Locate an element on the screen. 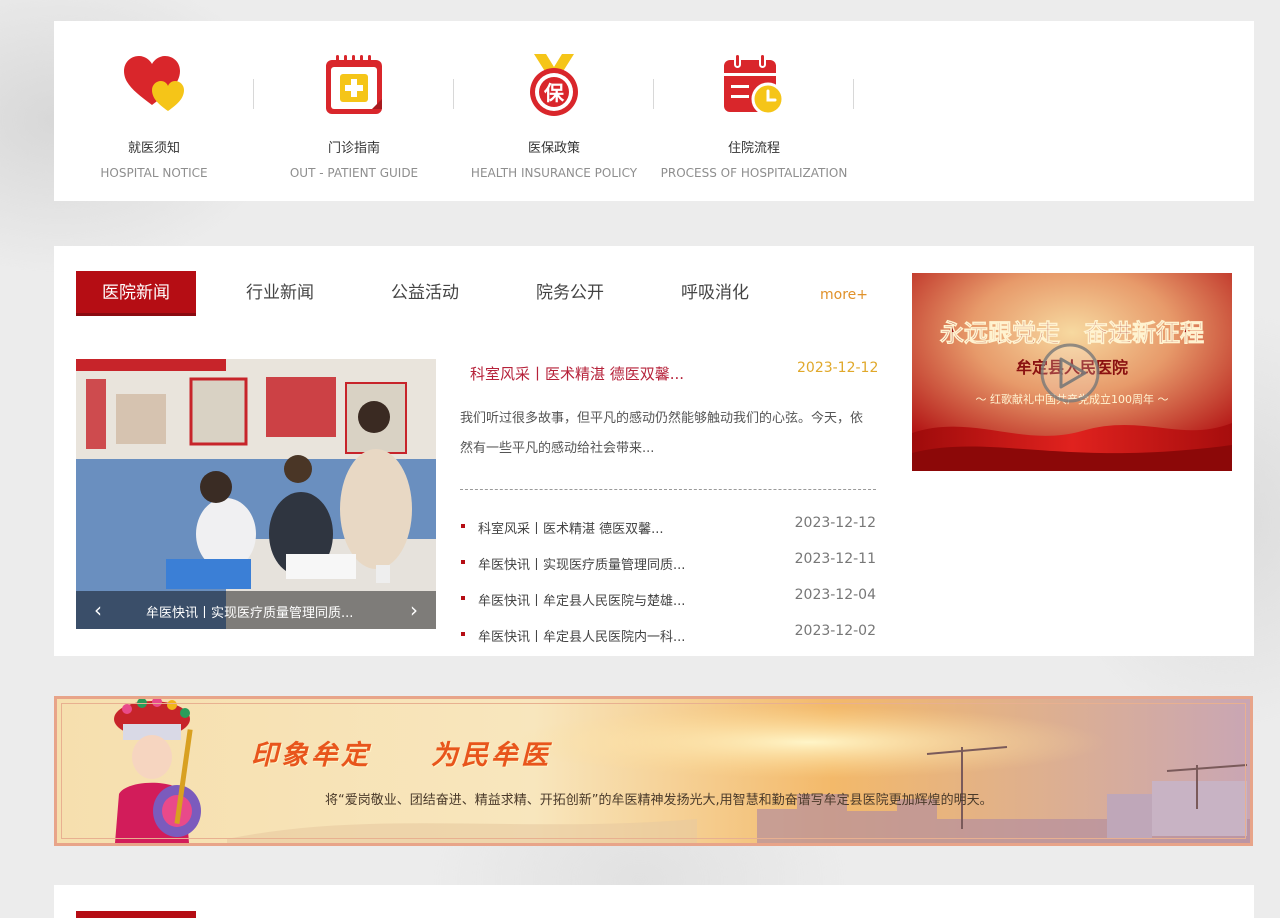  calendar-clock-icon is located at coordinates (754, 84).